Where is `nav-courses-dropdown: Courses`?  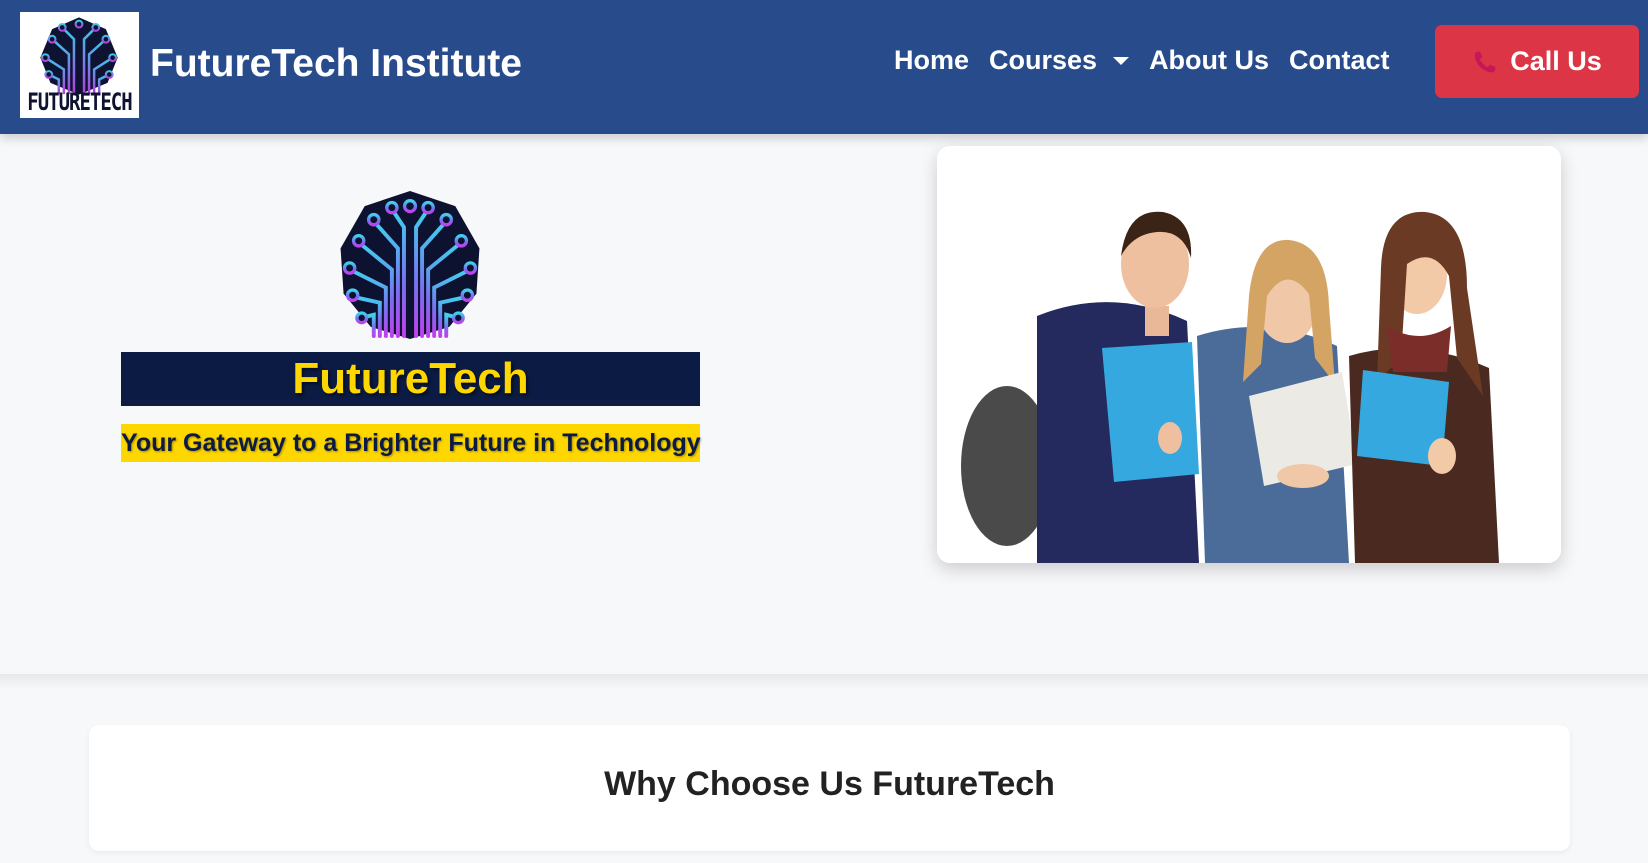 nav-courses-dropdown: Courses is located at coordinates (1059, 60).